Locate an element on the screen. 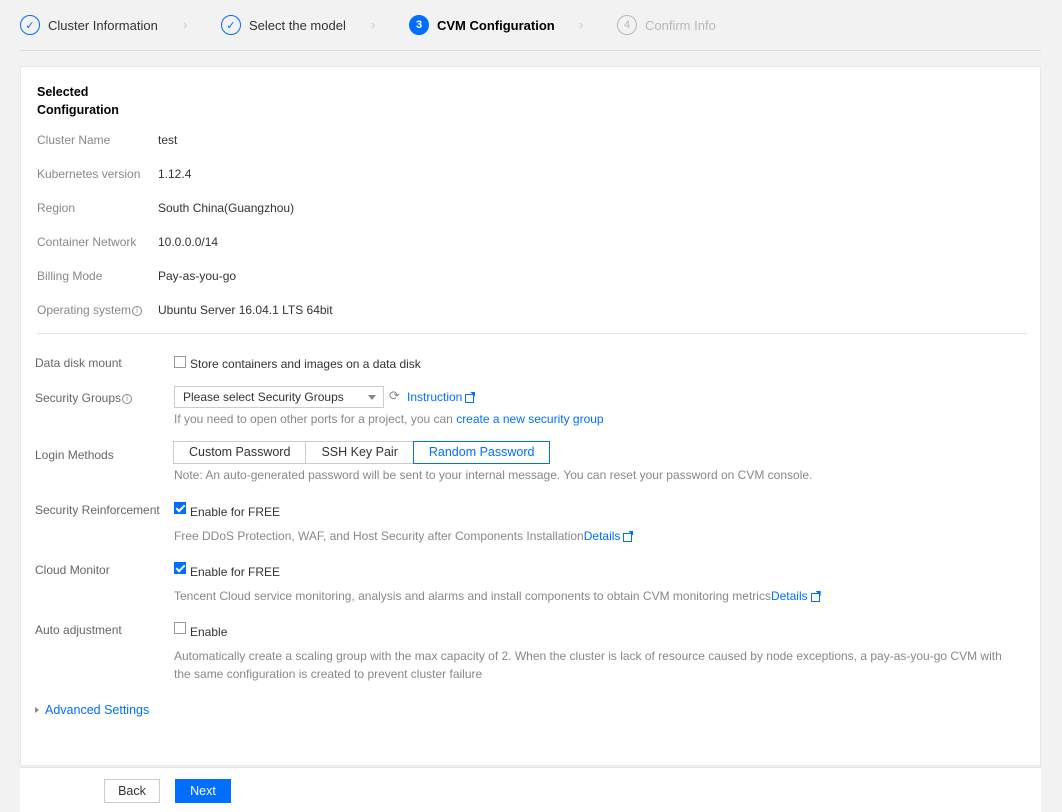 This screenshot has height=812, width=1062. instruction-link: Instruction is located at coordinates (441, 397).